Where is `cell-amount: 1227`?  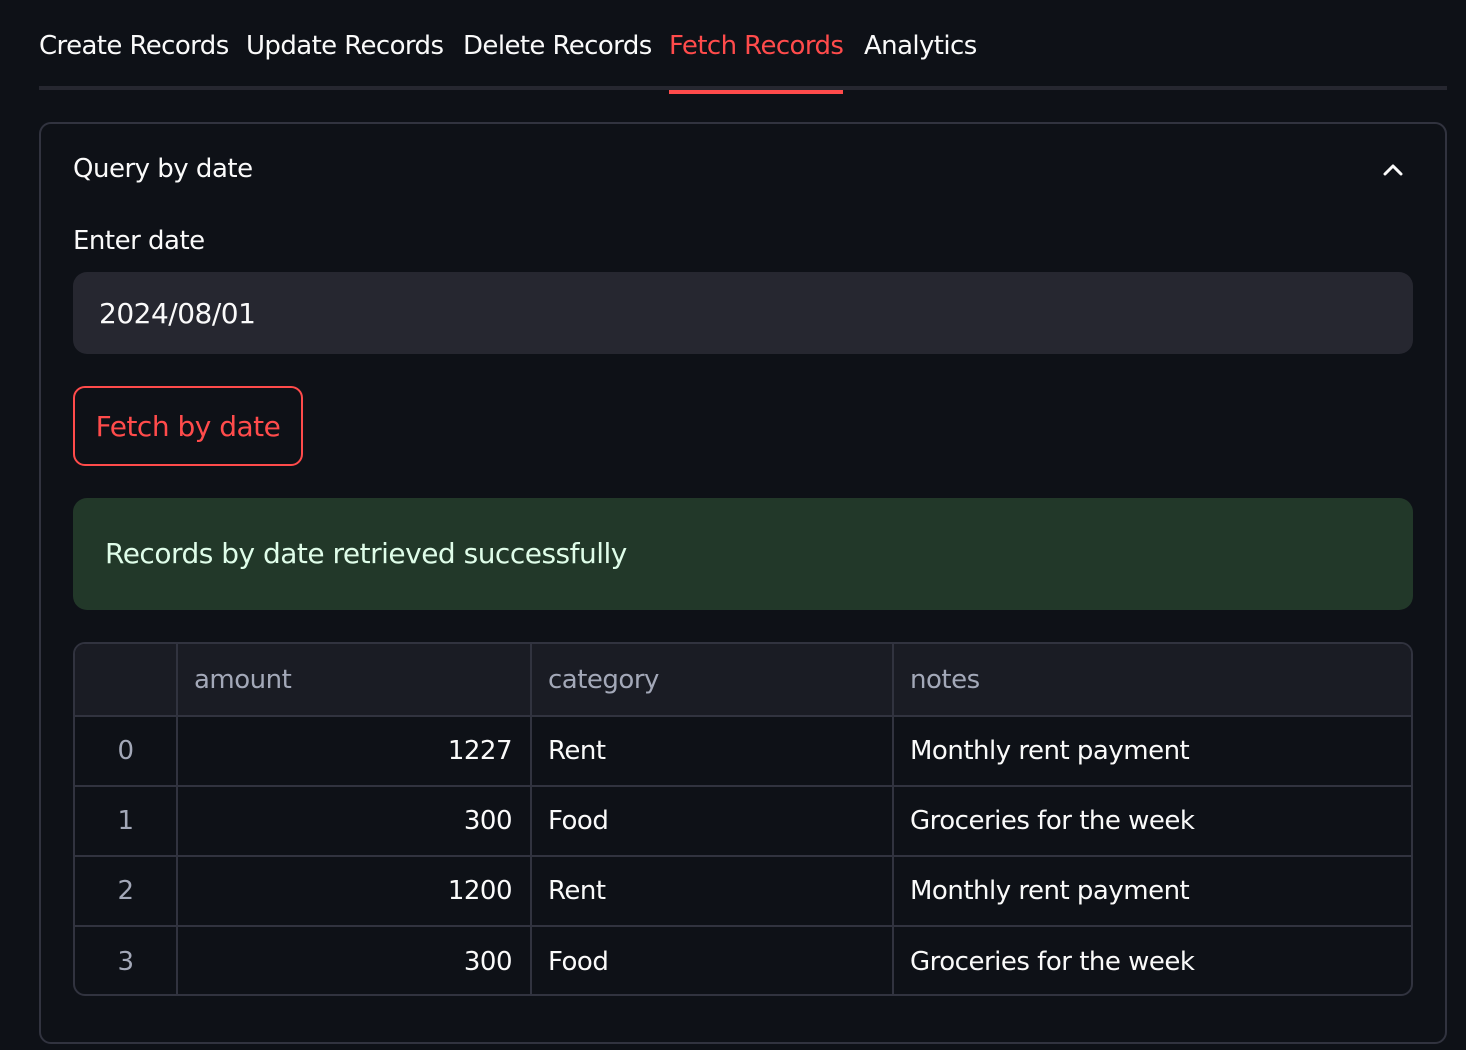 cell-amount: 1227 is located at coordinates (354, 751).